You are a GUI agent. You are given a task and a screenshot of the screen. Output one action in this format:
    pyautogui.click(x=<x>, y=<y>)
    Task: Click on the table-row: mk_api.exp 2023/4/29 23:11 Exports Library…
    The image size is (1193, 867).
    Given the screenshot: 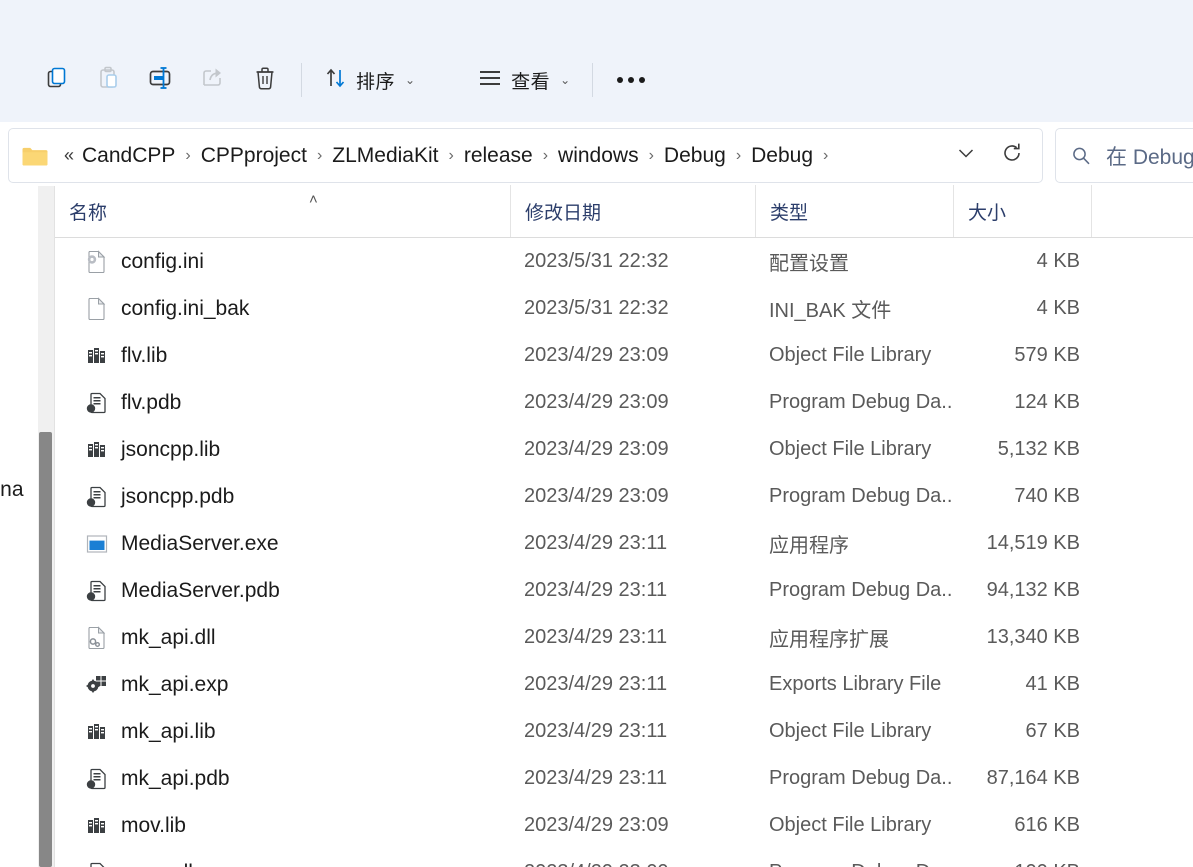 What is the action you would take?
    pyautogui.click(x=624, y=684)
    